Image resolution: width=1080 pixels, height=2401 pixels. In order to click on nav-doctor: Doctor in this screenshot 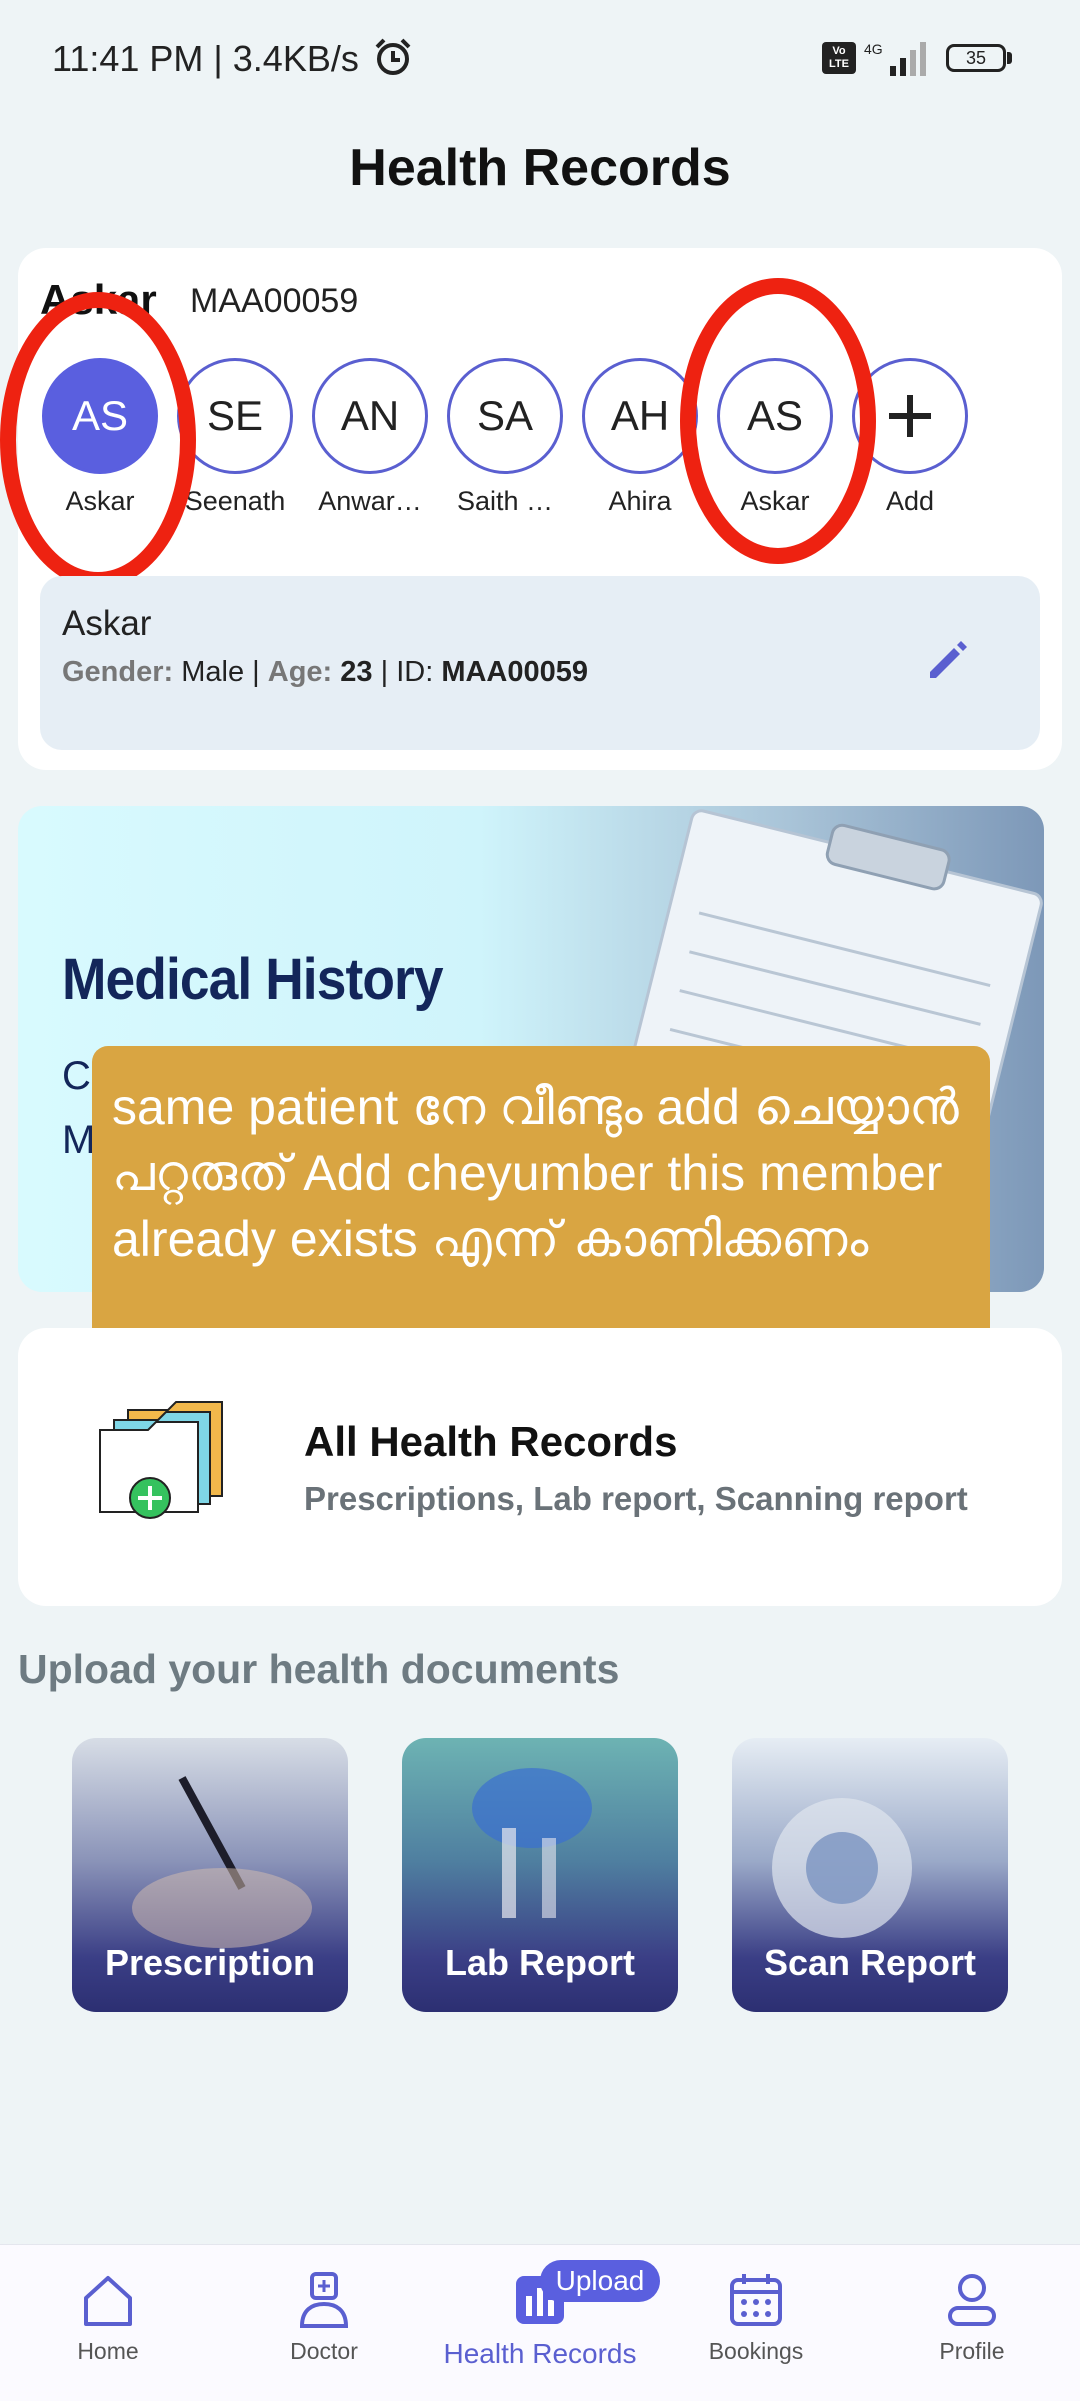, I will do `click(324, 2317)`.